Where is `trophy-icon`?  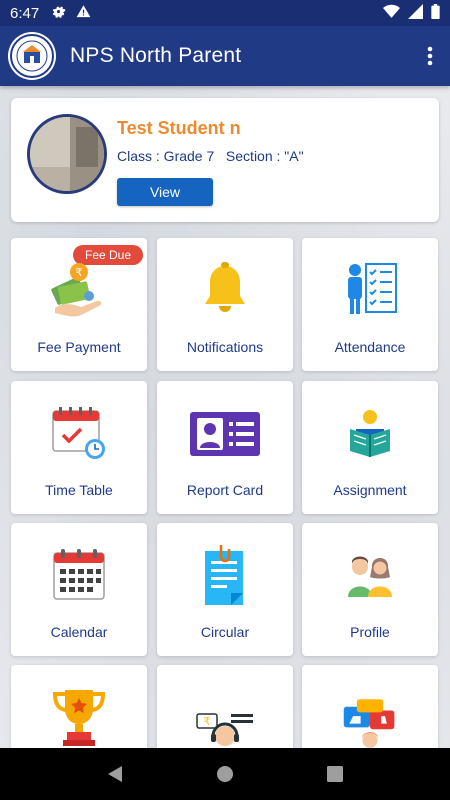 trophy-icon is located at coordinates (79, 717).